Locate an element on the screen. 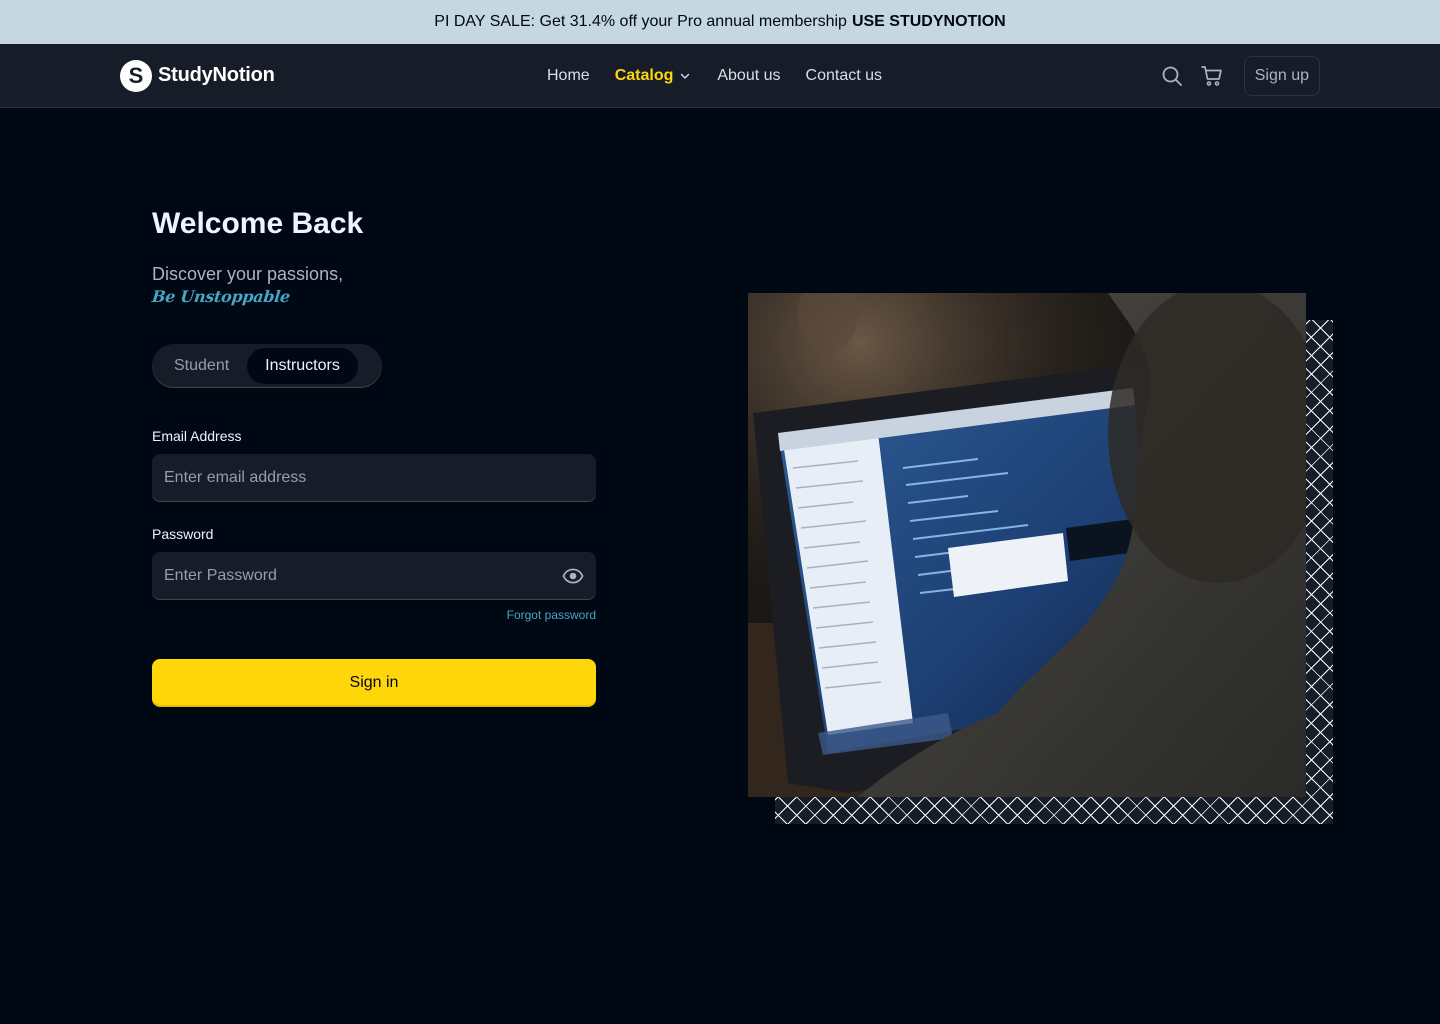  nav-catalog-label: Catalog is located at coordinates (644, 75).